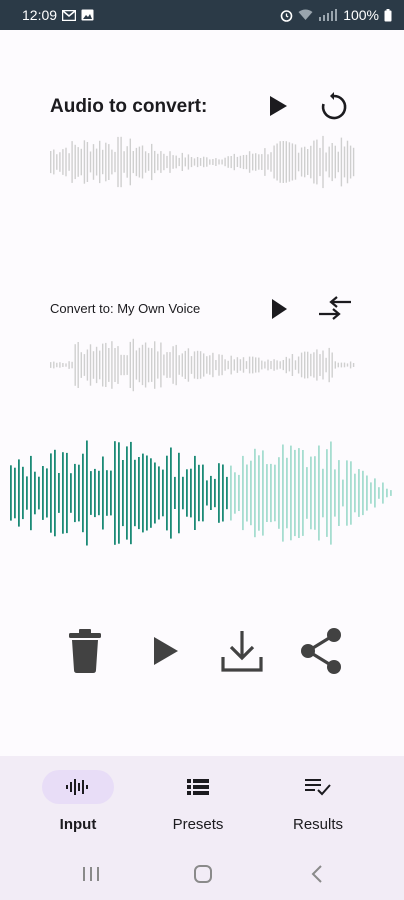  Describe the element at coordinates (203, 874) in the screenshot. I see `home-button` at that location.